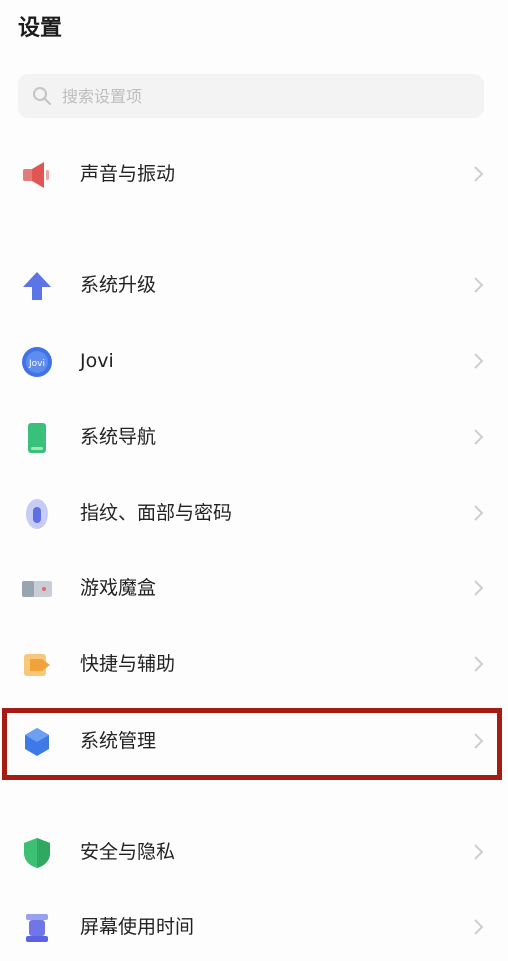 The height and width of the screenshot is (961, 508). What do you see at coordinates (128, 852) in the screenshot?
I see `item-label: 安全与隐私` at bounding box center [128, 852].